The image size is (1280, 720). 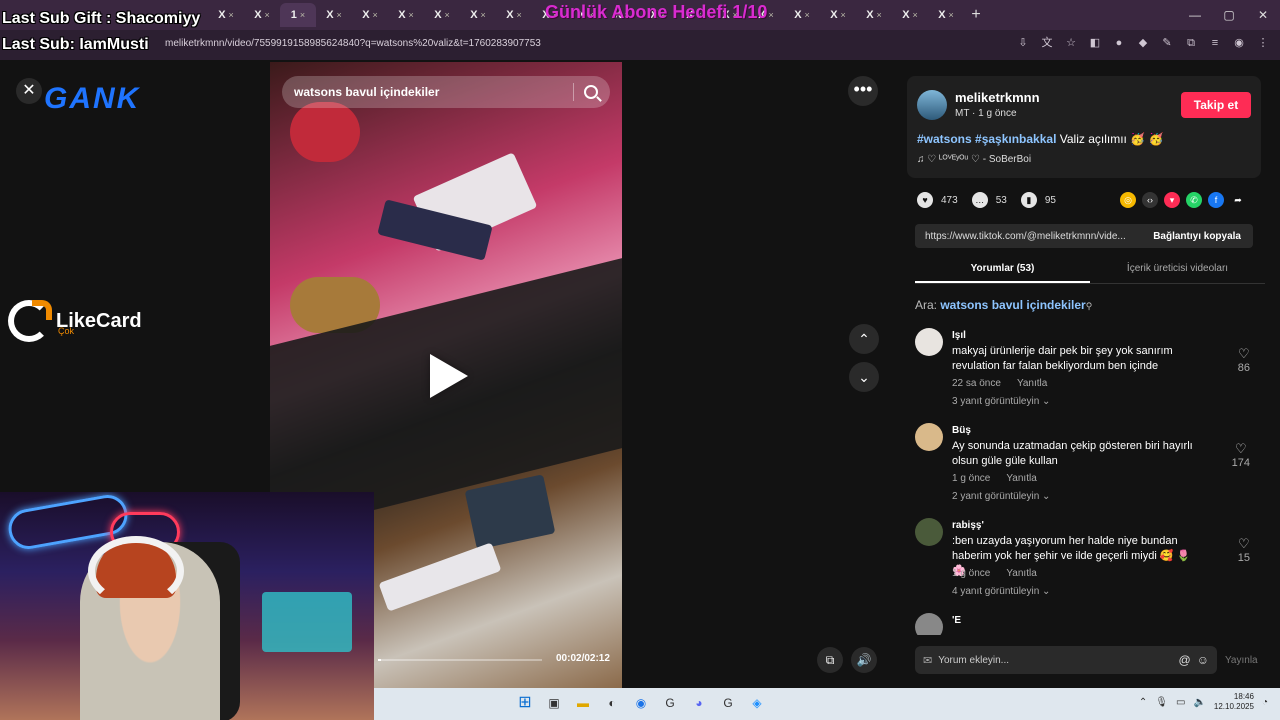 What do you see at coordinates (1215, 43) in the screenshot?
I see `media-icon: ≡` at bounding box center [1215, 43].